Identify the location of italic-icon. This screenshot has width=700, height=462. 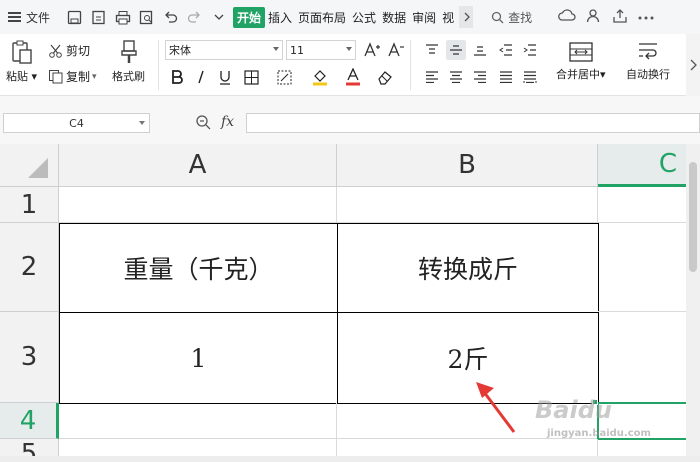
(201, 77).